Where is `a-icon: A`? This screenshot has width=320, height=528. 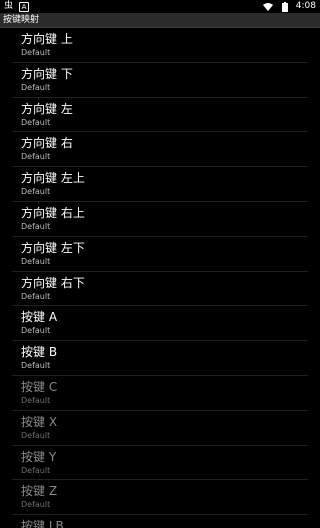 a-icon: A is located at coordinates (24, 6).